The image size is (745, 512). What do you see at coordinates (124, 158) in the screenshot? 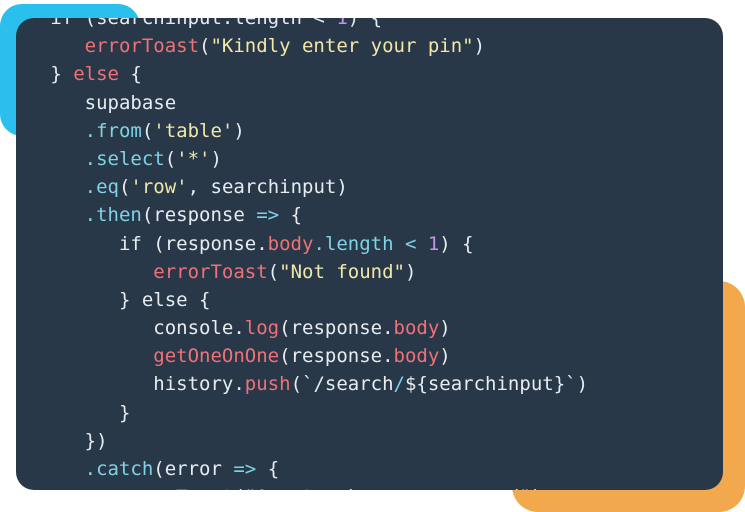
I see `code-token: .select` at bounding box center [124, 158].